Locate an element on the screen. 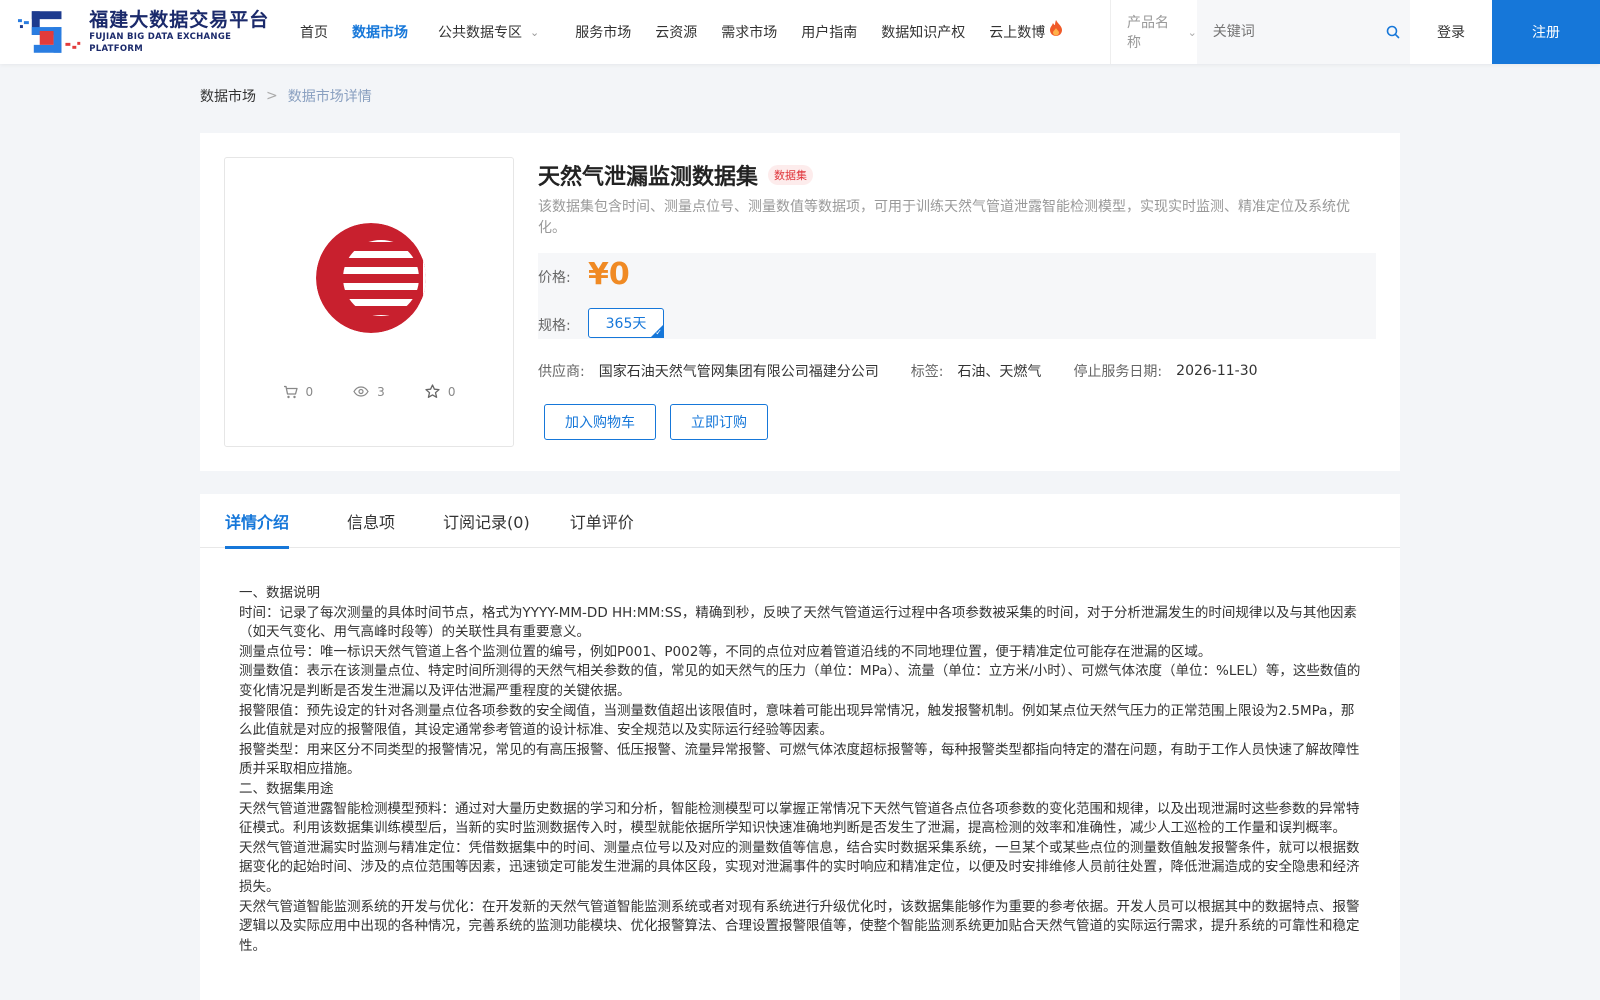 The image size is (1600, 1000). nav-demand-market: 需求市场 is located at coordinates (749, 32).